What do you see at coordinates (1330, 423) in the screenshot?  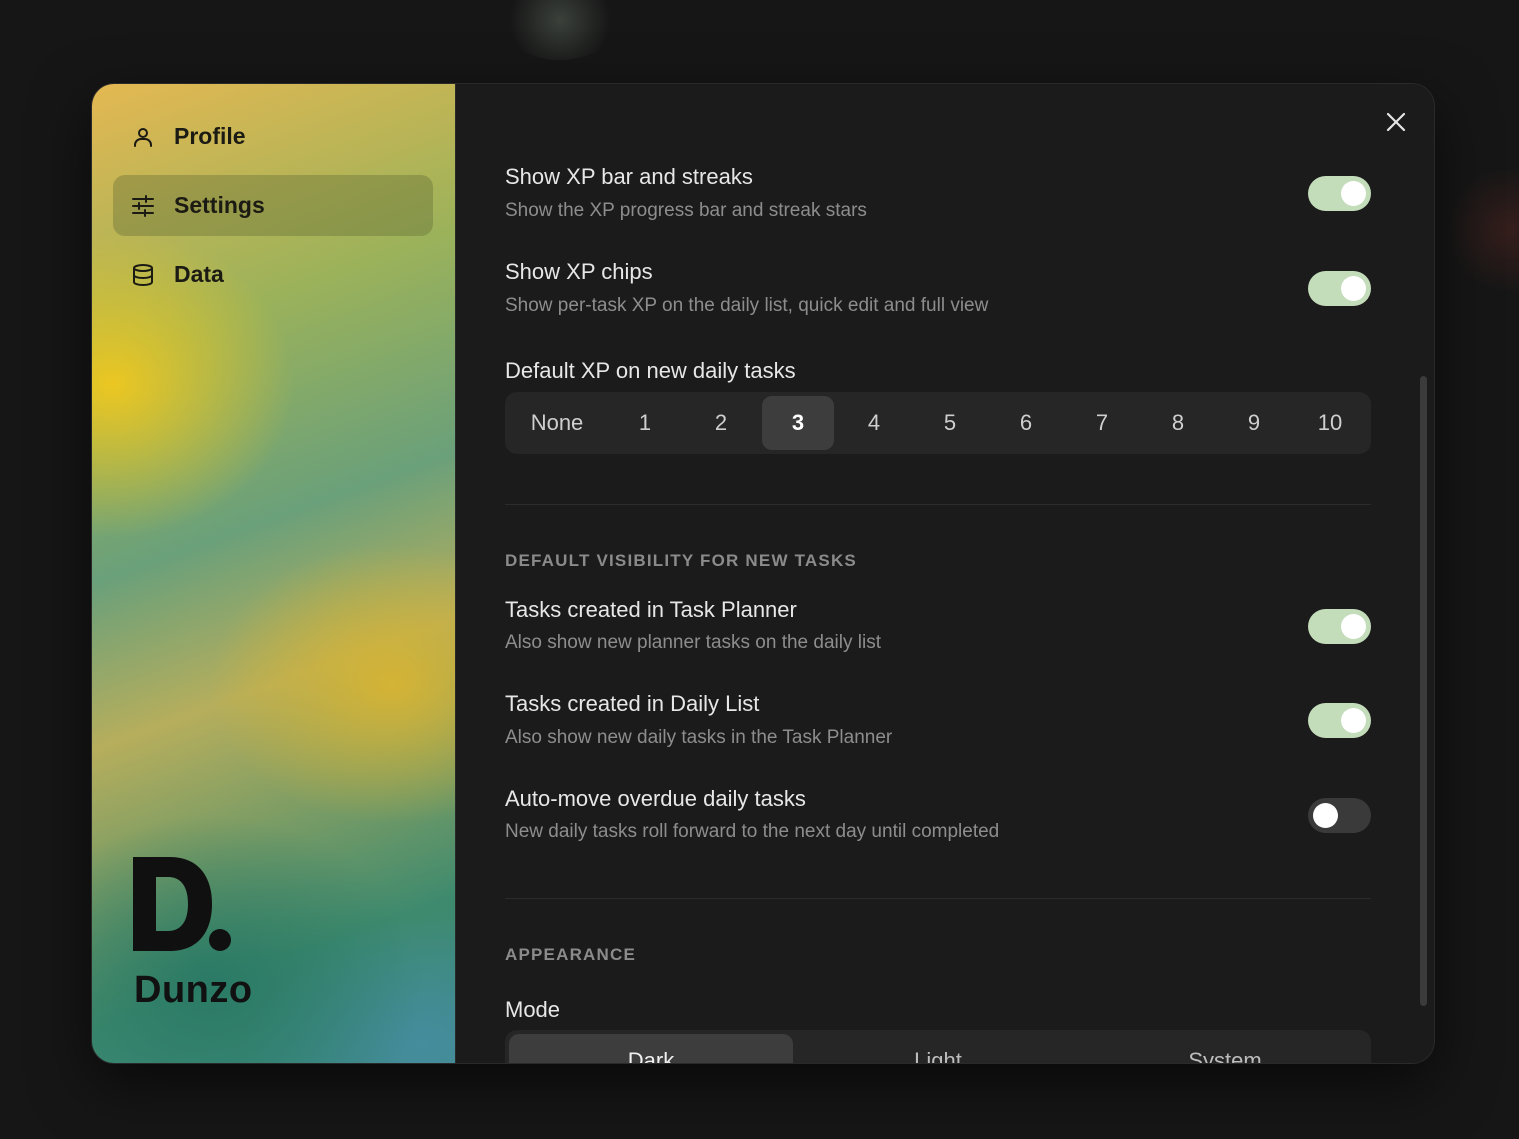 I see `xp-option: 10` at bounding box center [1330, 423].